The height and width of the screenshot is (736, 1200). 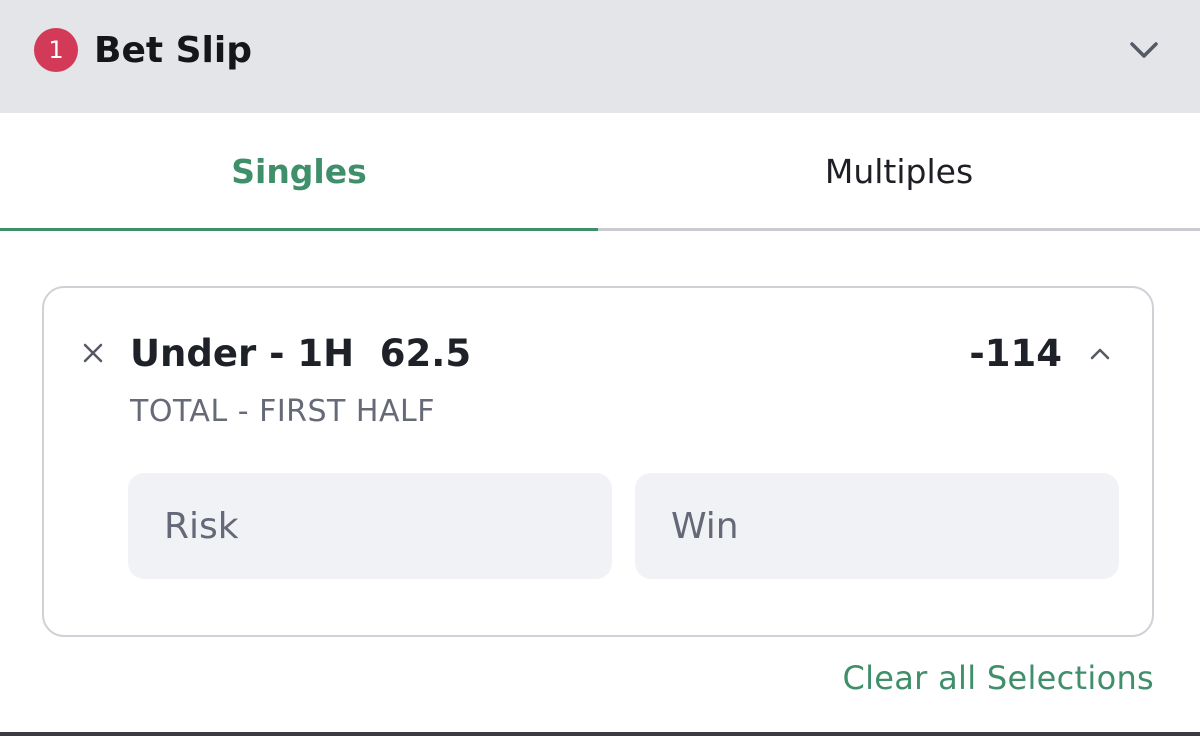 I want to click on active-tab-indicator, so click(x=299, y=229).